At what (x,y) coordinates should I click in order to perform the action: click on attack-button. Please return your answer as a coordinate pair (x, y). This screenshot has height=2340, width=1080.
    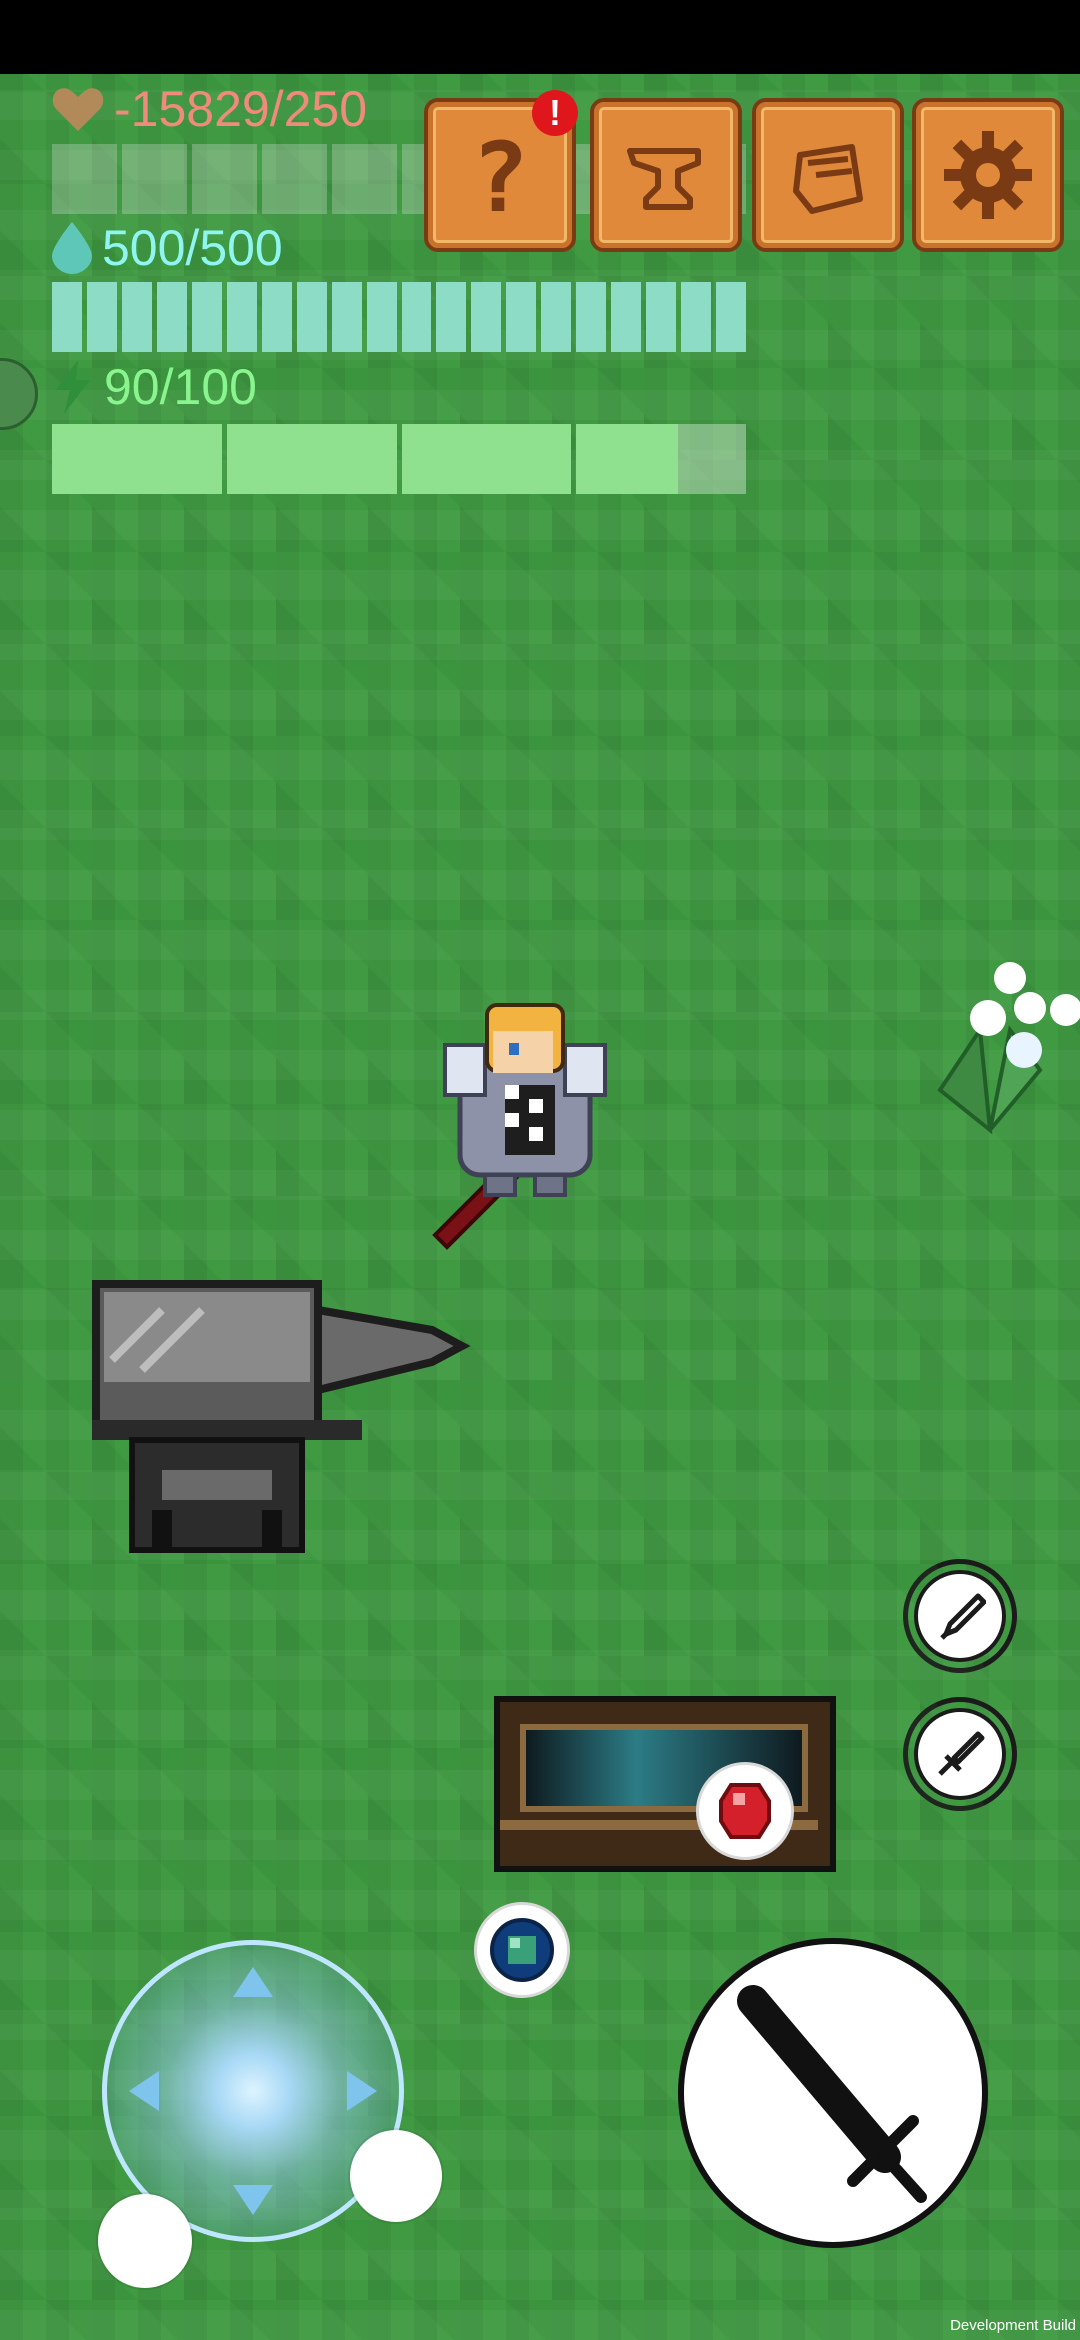
    Looking at the image, I should click on (833, 2093).